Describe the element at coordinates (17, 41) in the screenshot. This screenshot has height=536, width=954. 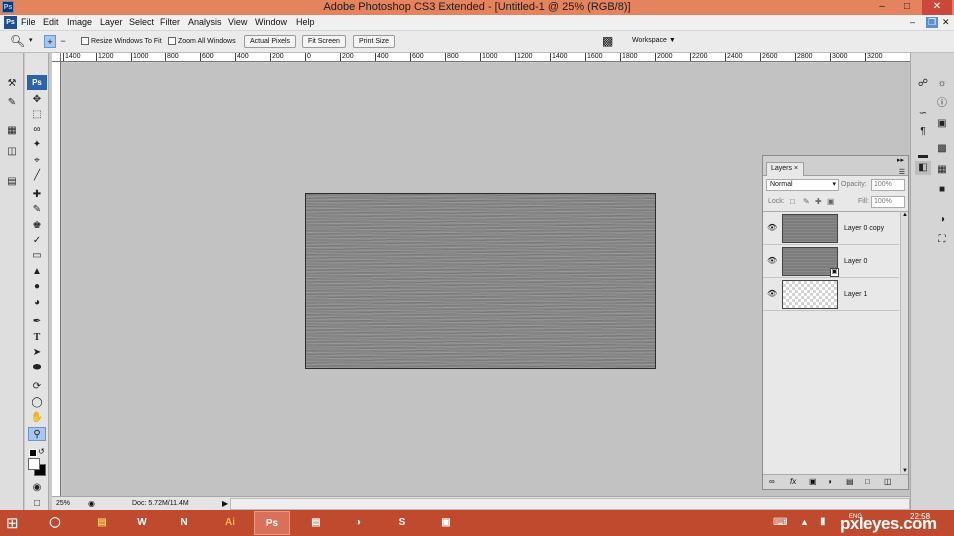
I see `zoom-tool-preset-icon: 🔍︎` at that location.